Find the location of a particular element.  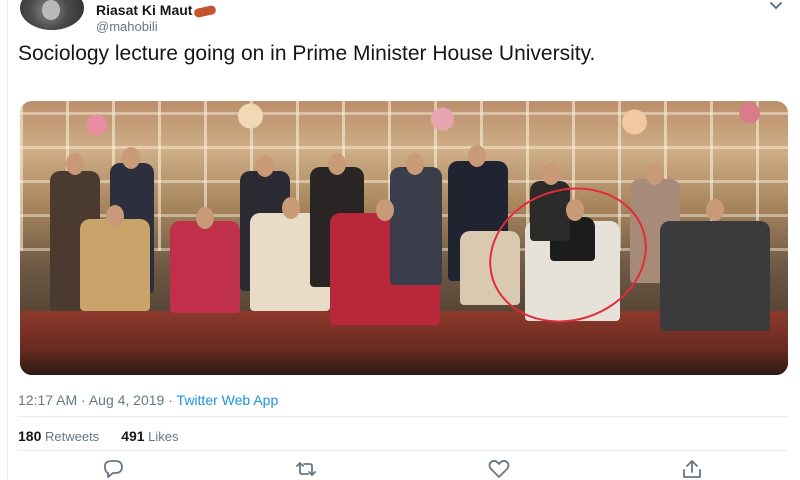

retweet-icon is located at coordinates (306, 469).